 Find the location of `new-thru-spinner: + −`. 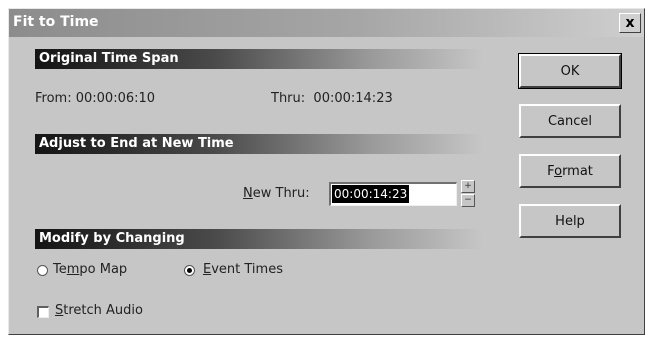

new-thru-spinner: + − is located at coordinates (468, 194).